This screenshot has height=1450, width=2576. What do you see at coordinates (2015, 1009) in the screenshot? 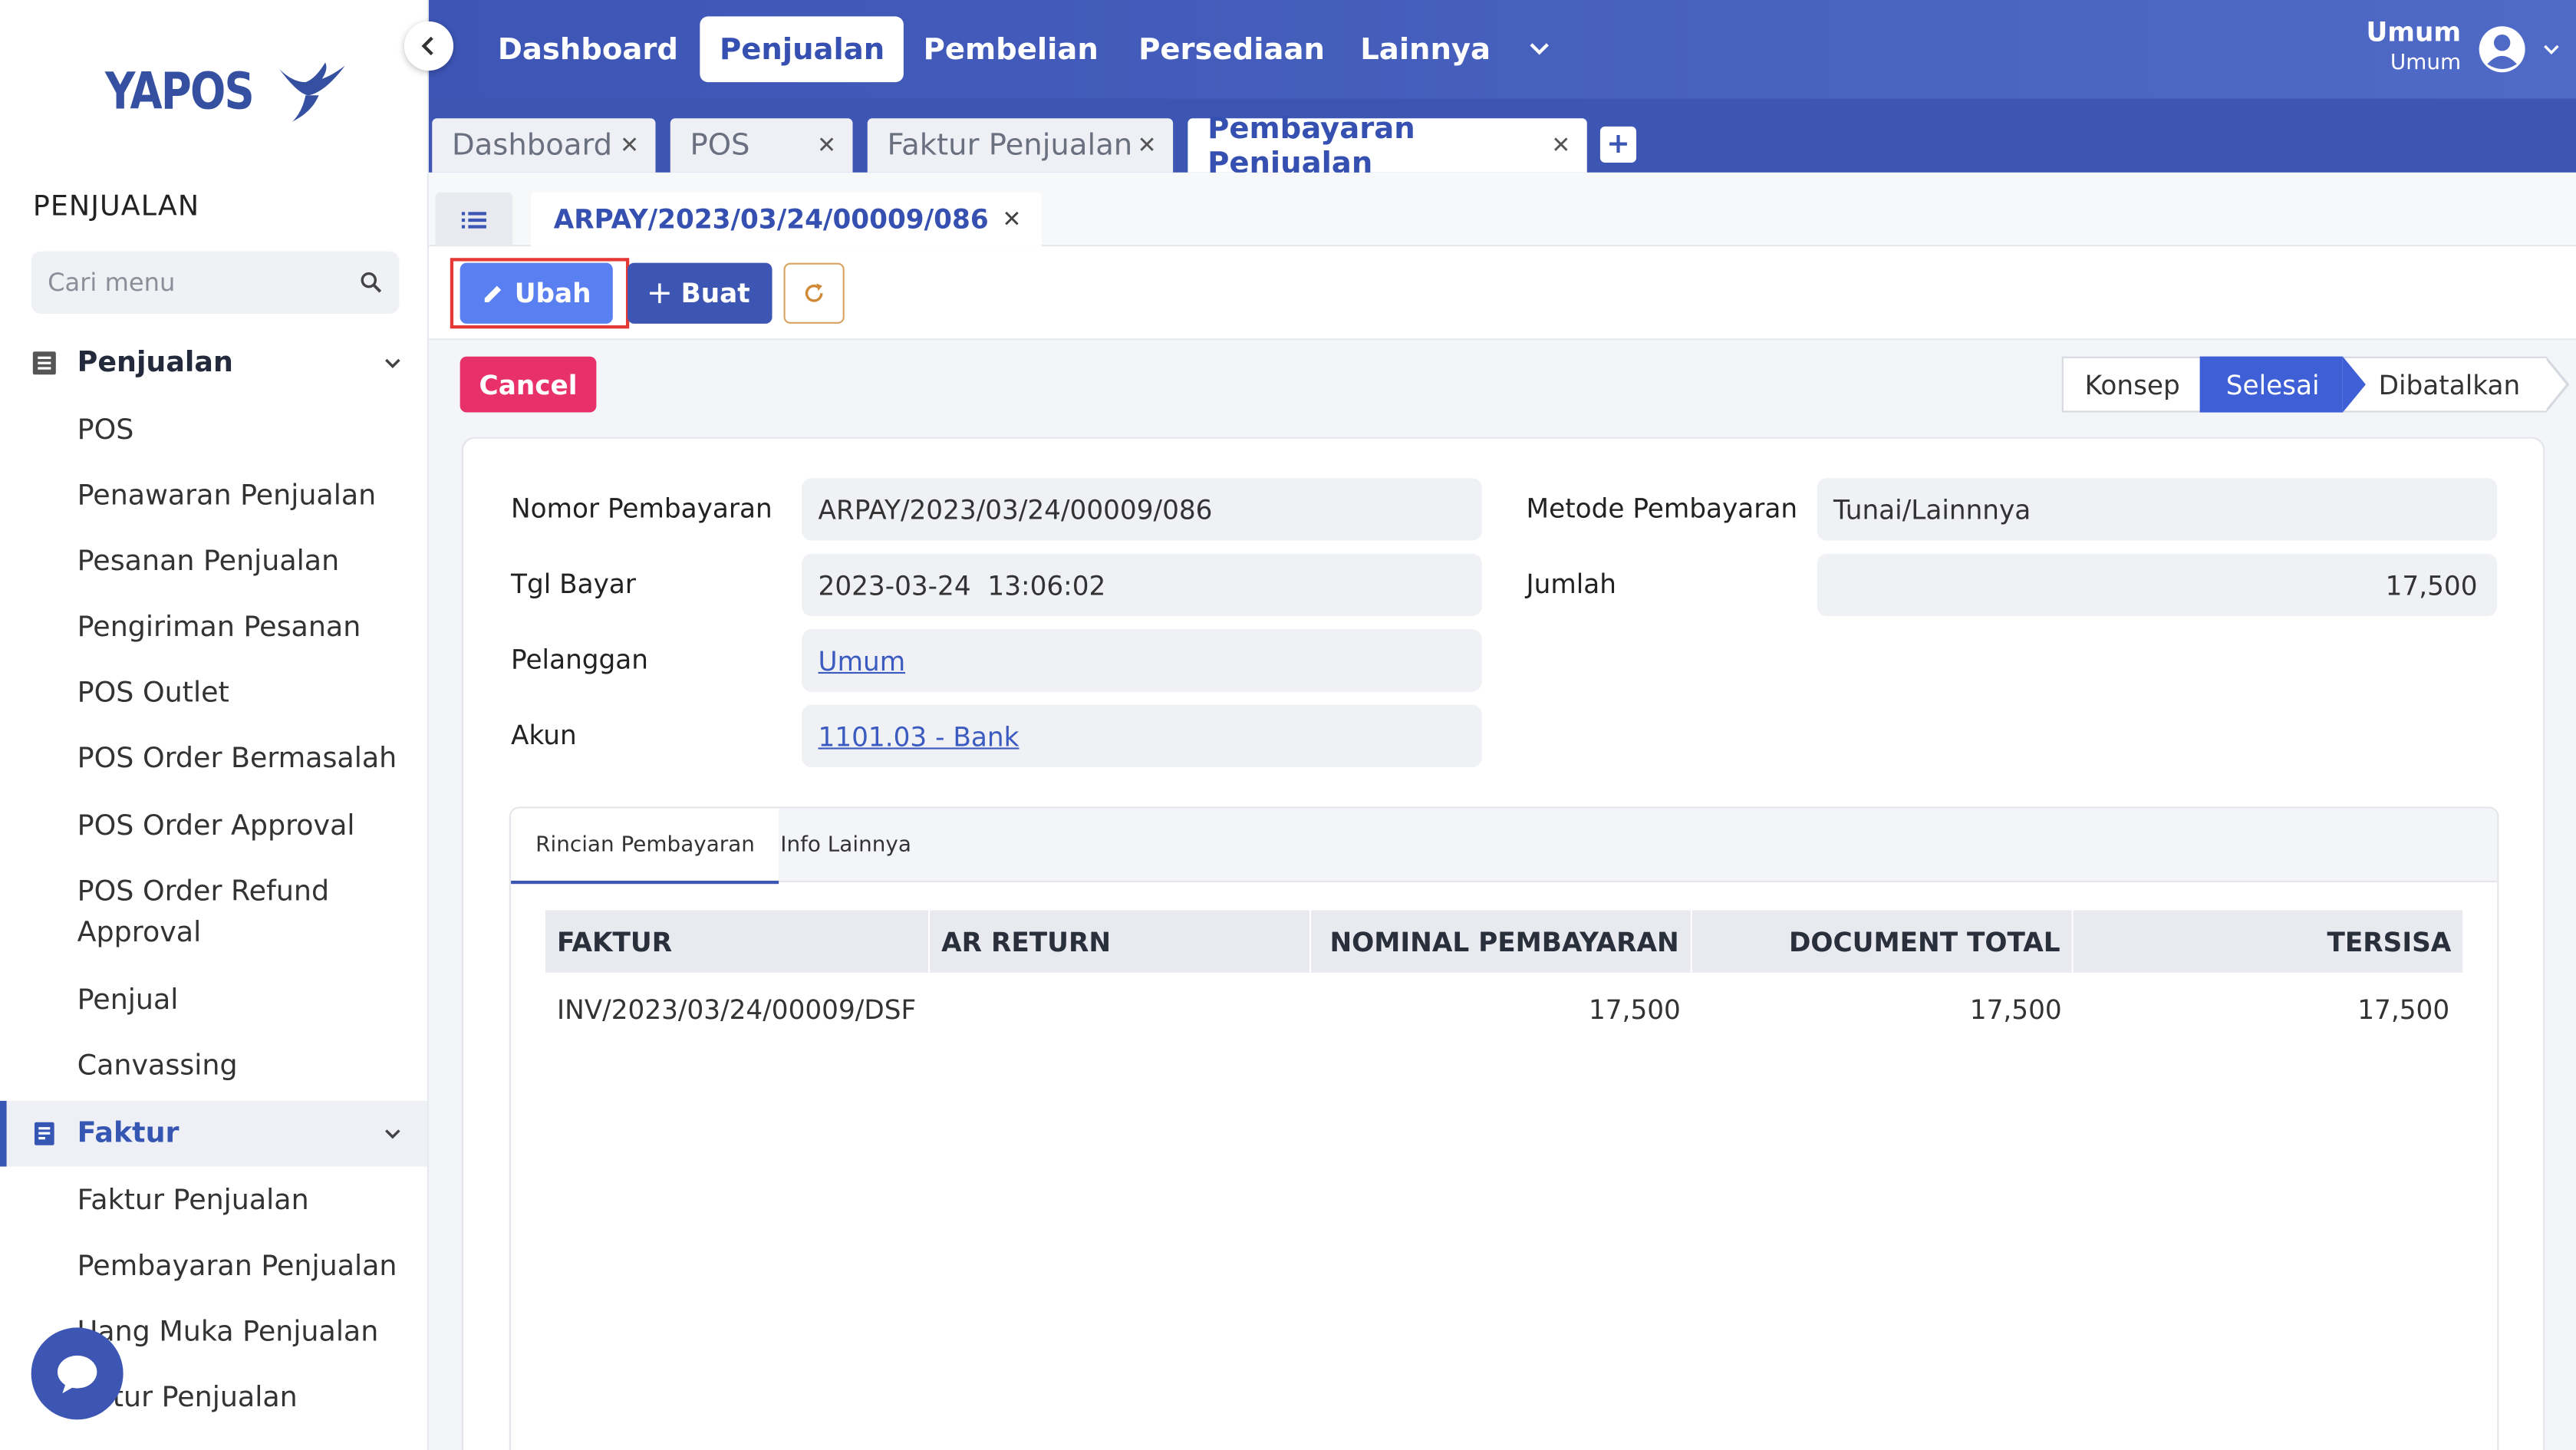
I see `cell-document-total: 17,500` at bounding box center [2015, 1009].